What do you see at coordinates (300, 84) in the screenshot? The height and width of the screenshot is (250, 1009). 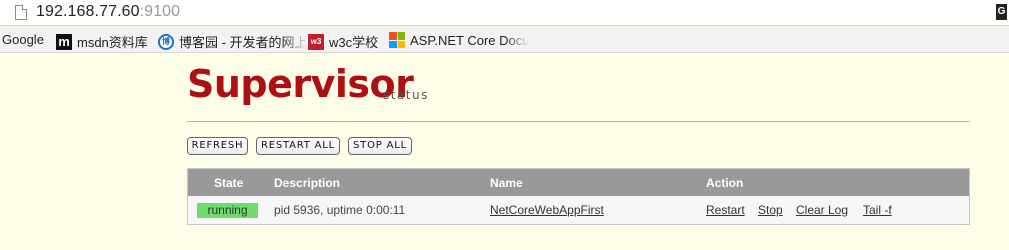 I see `supervisor-logo: Supervisor` at bounding box center [300, 84].